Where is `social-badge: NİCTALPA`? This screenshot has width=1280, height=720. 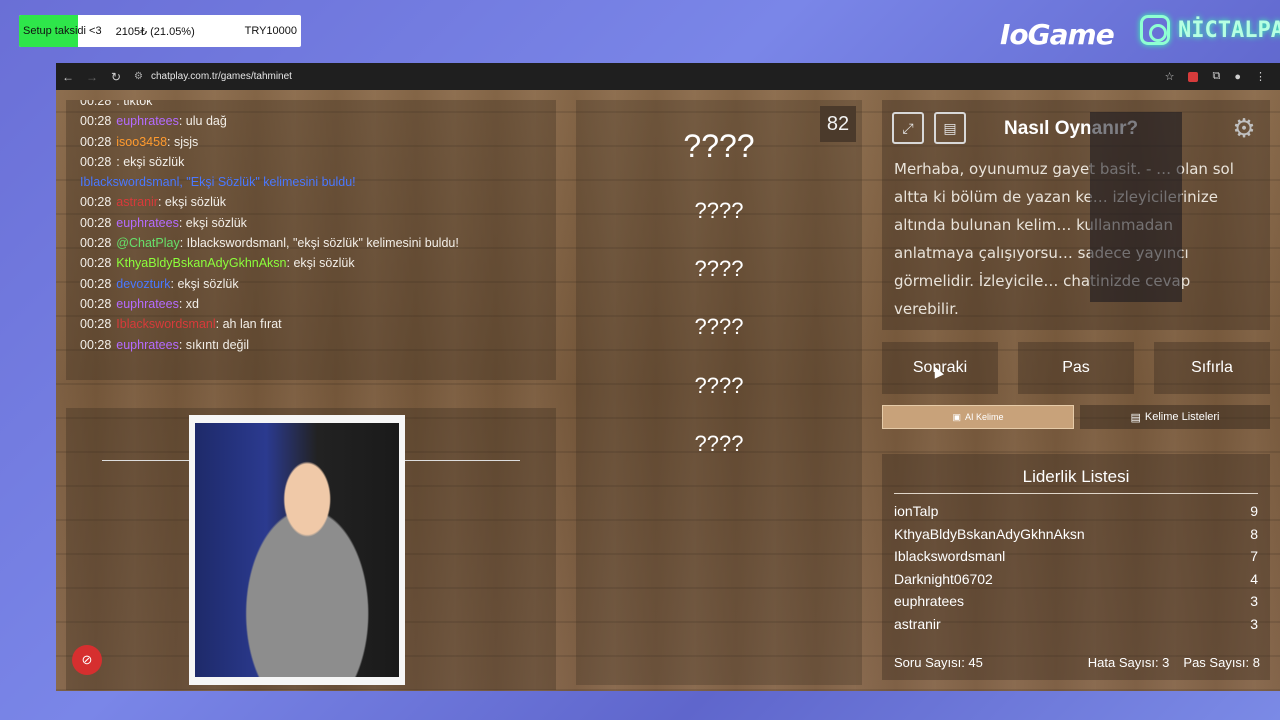 social-badge: NİCTALPA is located at coordinates (1210, 30).